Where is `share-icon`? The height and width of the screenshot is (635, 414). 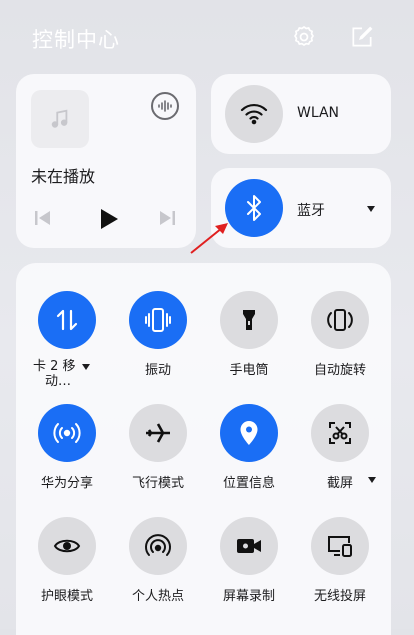 share-icon is located at coordinates (67, 433).